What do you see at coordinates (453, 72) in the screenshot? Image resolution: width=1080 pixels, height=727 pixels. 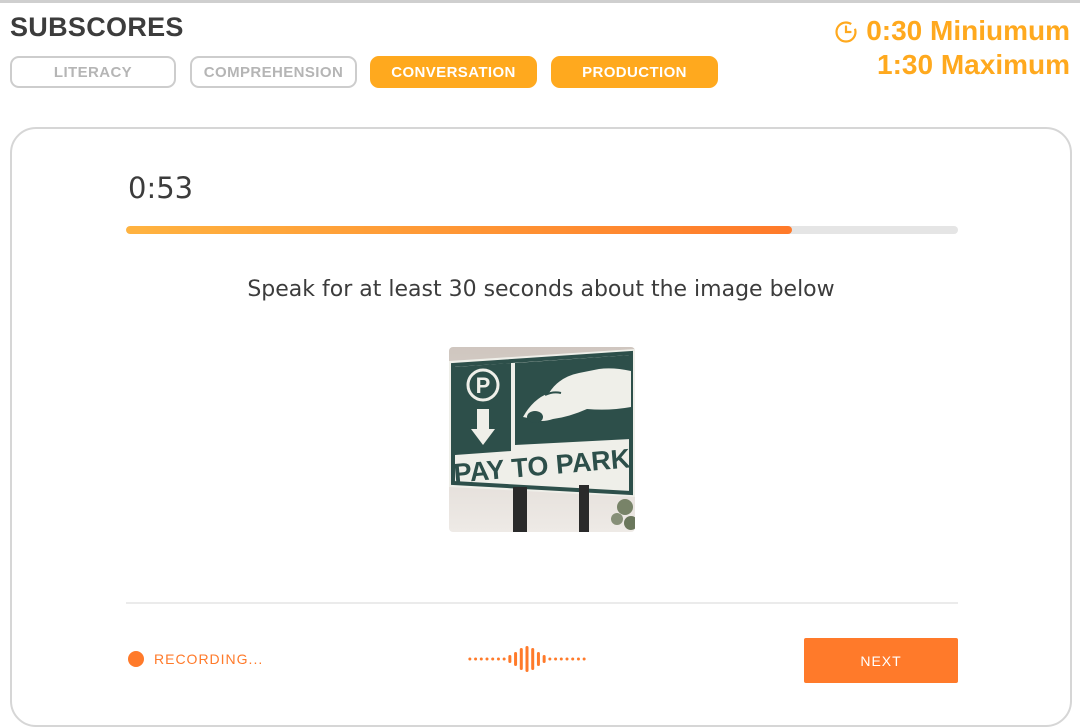 I see `tab-conversation: CONVERSATION` at bounding box center [453, 72].